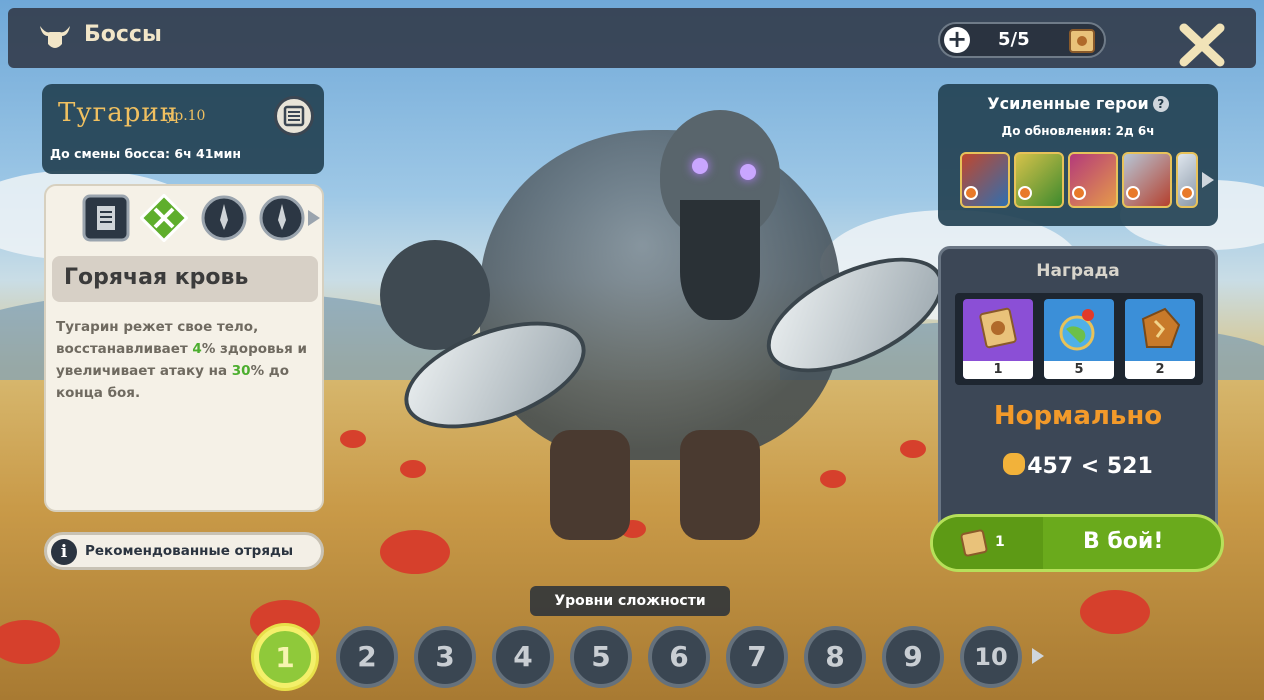  I want to click on top-bar: Боссы + 5/5, so click(632, 38).